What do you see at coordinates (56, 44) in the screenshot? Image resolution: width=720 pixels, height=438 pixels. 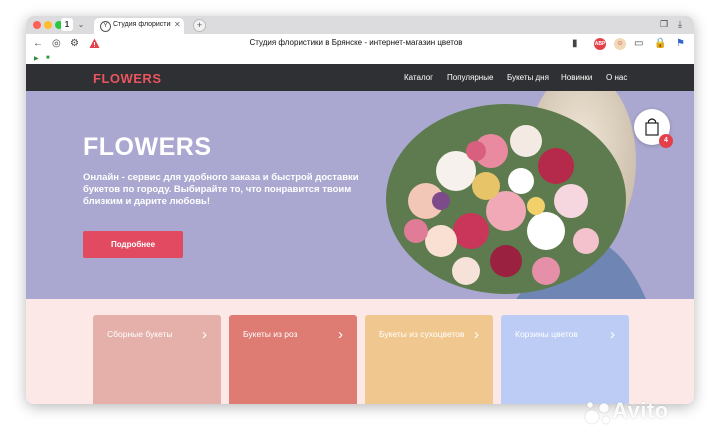 I see `yandex-icon: ◎` at bounding box center [56, 44].